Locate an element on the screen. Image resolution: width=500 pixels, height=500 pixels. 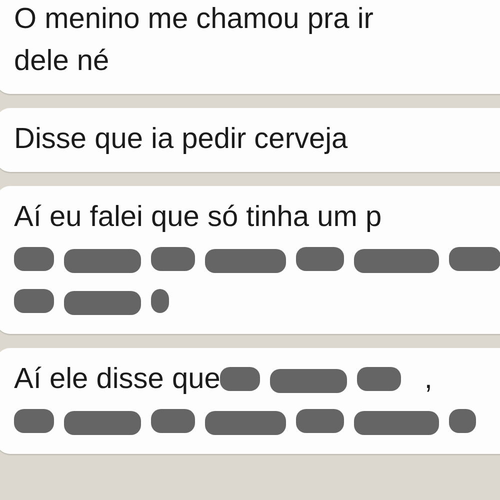
message-text: dele né is located at coordinates (62, 61).